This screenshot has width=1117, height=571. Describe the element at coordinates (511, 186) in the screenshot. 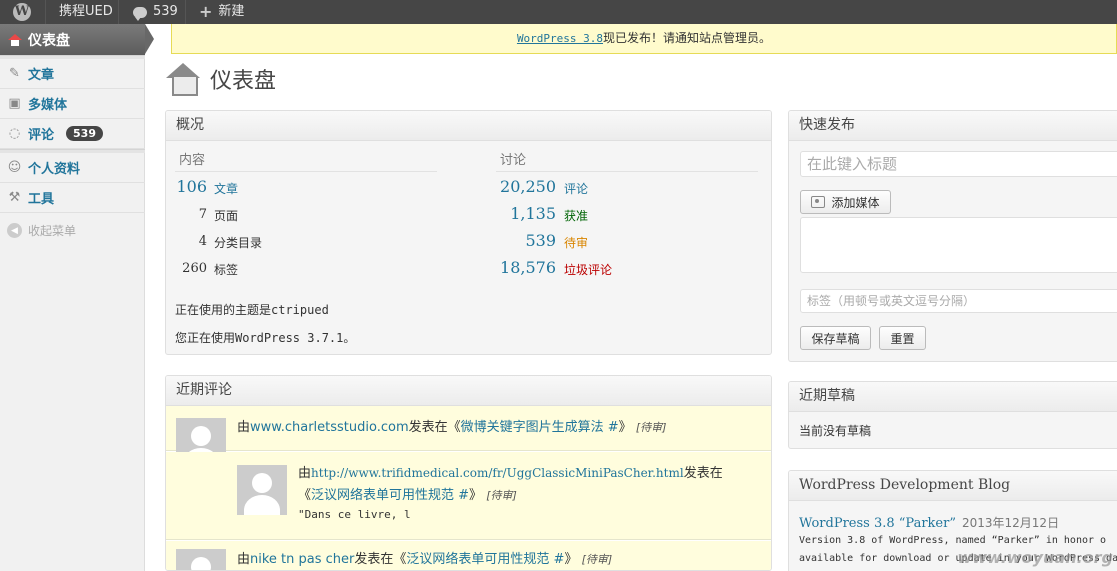

I see `comments-total-count: 20,250` at that location.